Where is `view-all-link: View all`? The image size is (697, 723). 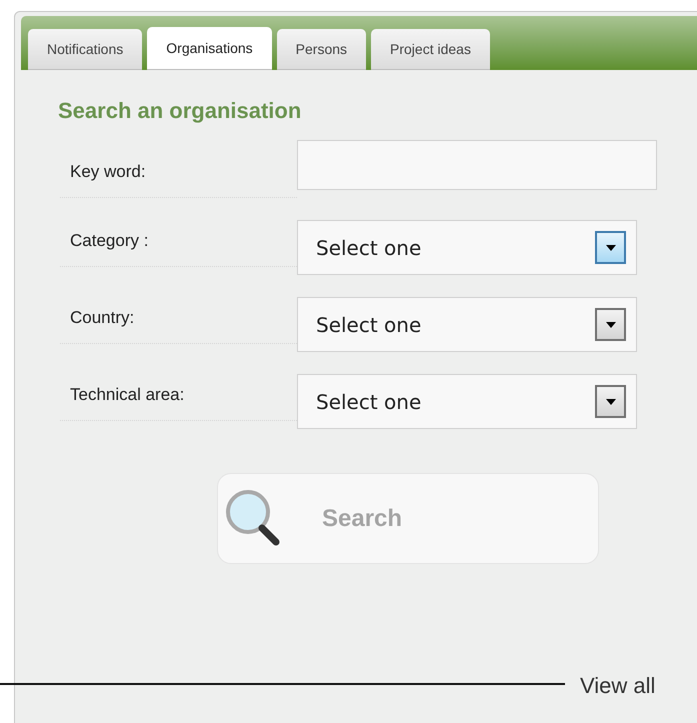
view-all-link: View all is located at coordinates (618, 685).